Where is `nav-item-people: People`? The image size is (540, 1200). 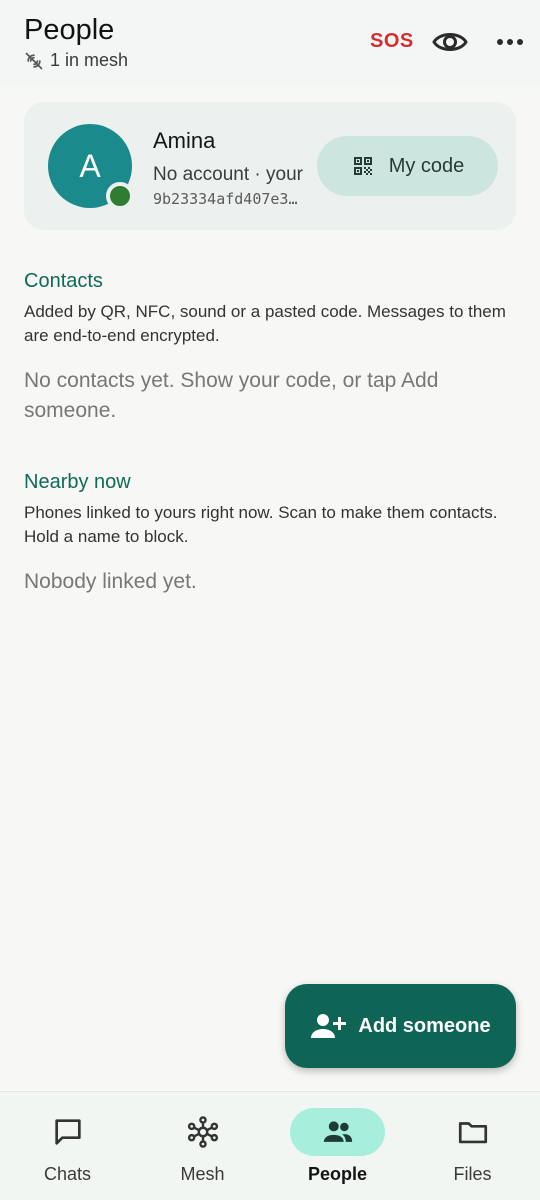 nav-item-people: People is located at coordinates (337, 1146).